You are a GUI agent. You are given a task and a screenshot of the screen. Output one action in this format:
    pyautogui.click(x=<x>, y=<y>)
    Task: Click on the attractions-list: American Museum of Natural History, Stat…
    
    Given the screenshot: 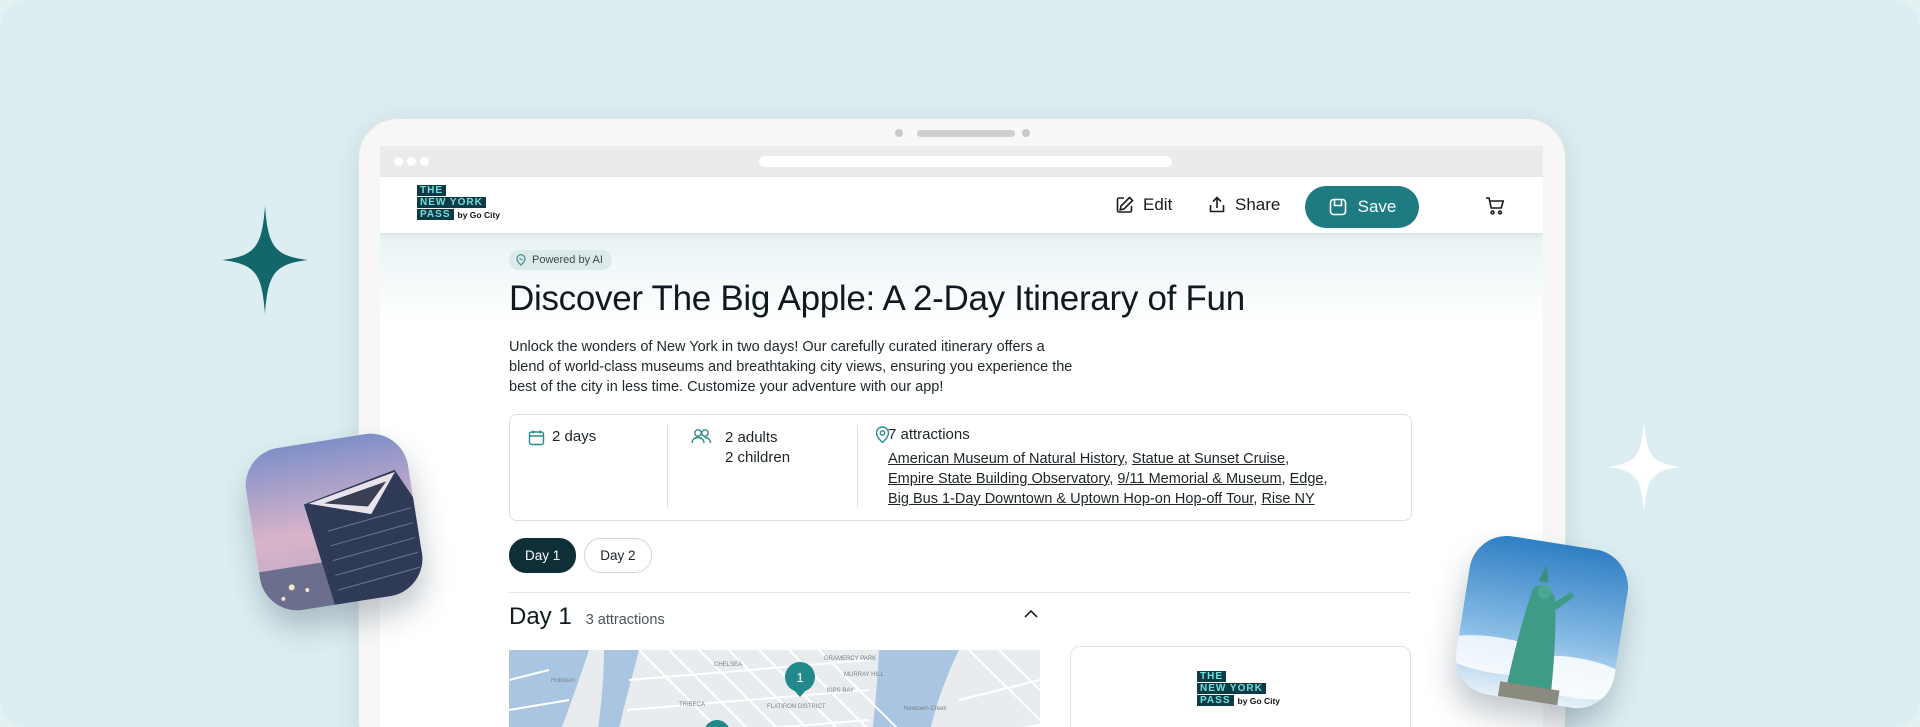 What is the action you would take?
    pyautogui.click(x=1108, y=479)
    